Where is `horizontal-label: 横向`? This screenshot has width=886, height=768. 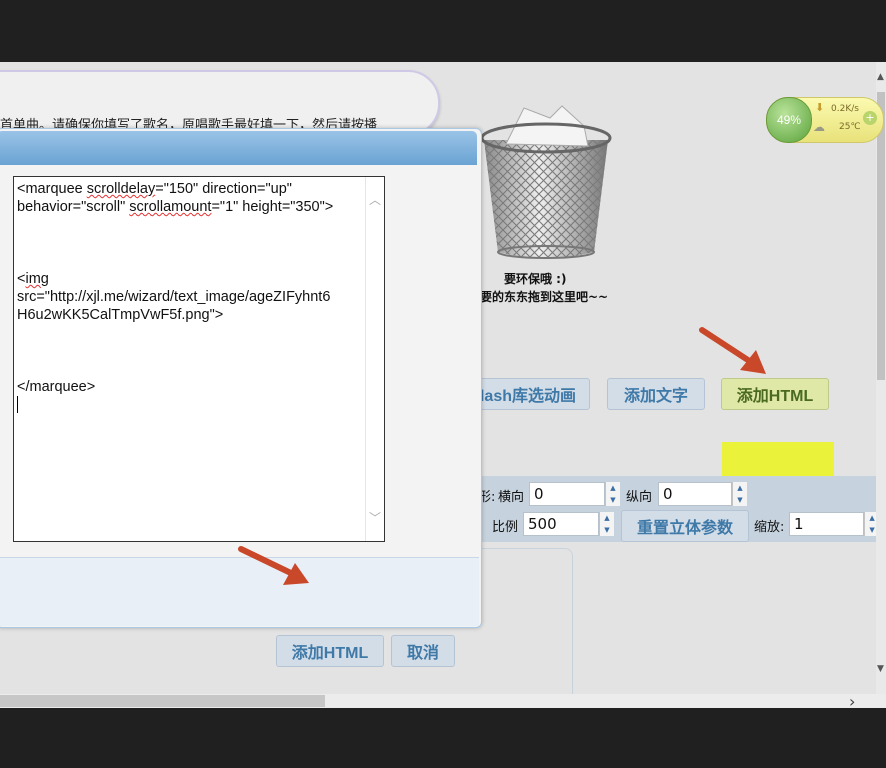
horizontal-label: 横向 is located at coordinates (511, 497).